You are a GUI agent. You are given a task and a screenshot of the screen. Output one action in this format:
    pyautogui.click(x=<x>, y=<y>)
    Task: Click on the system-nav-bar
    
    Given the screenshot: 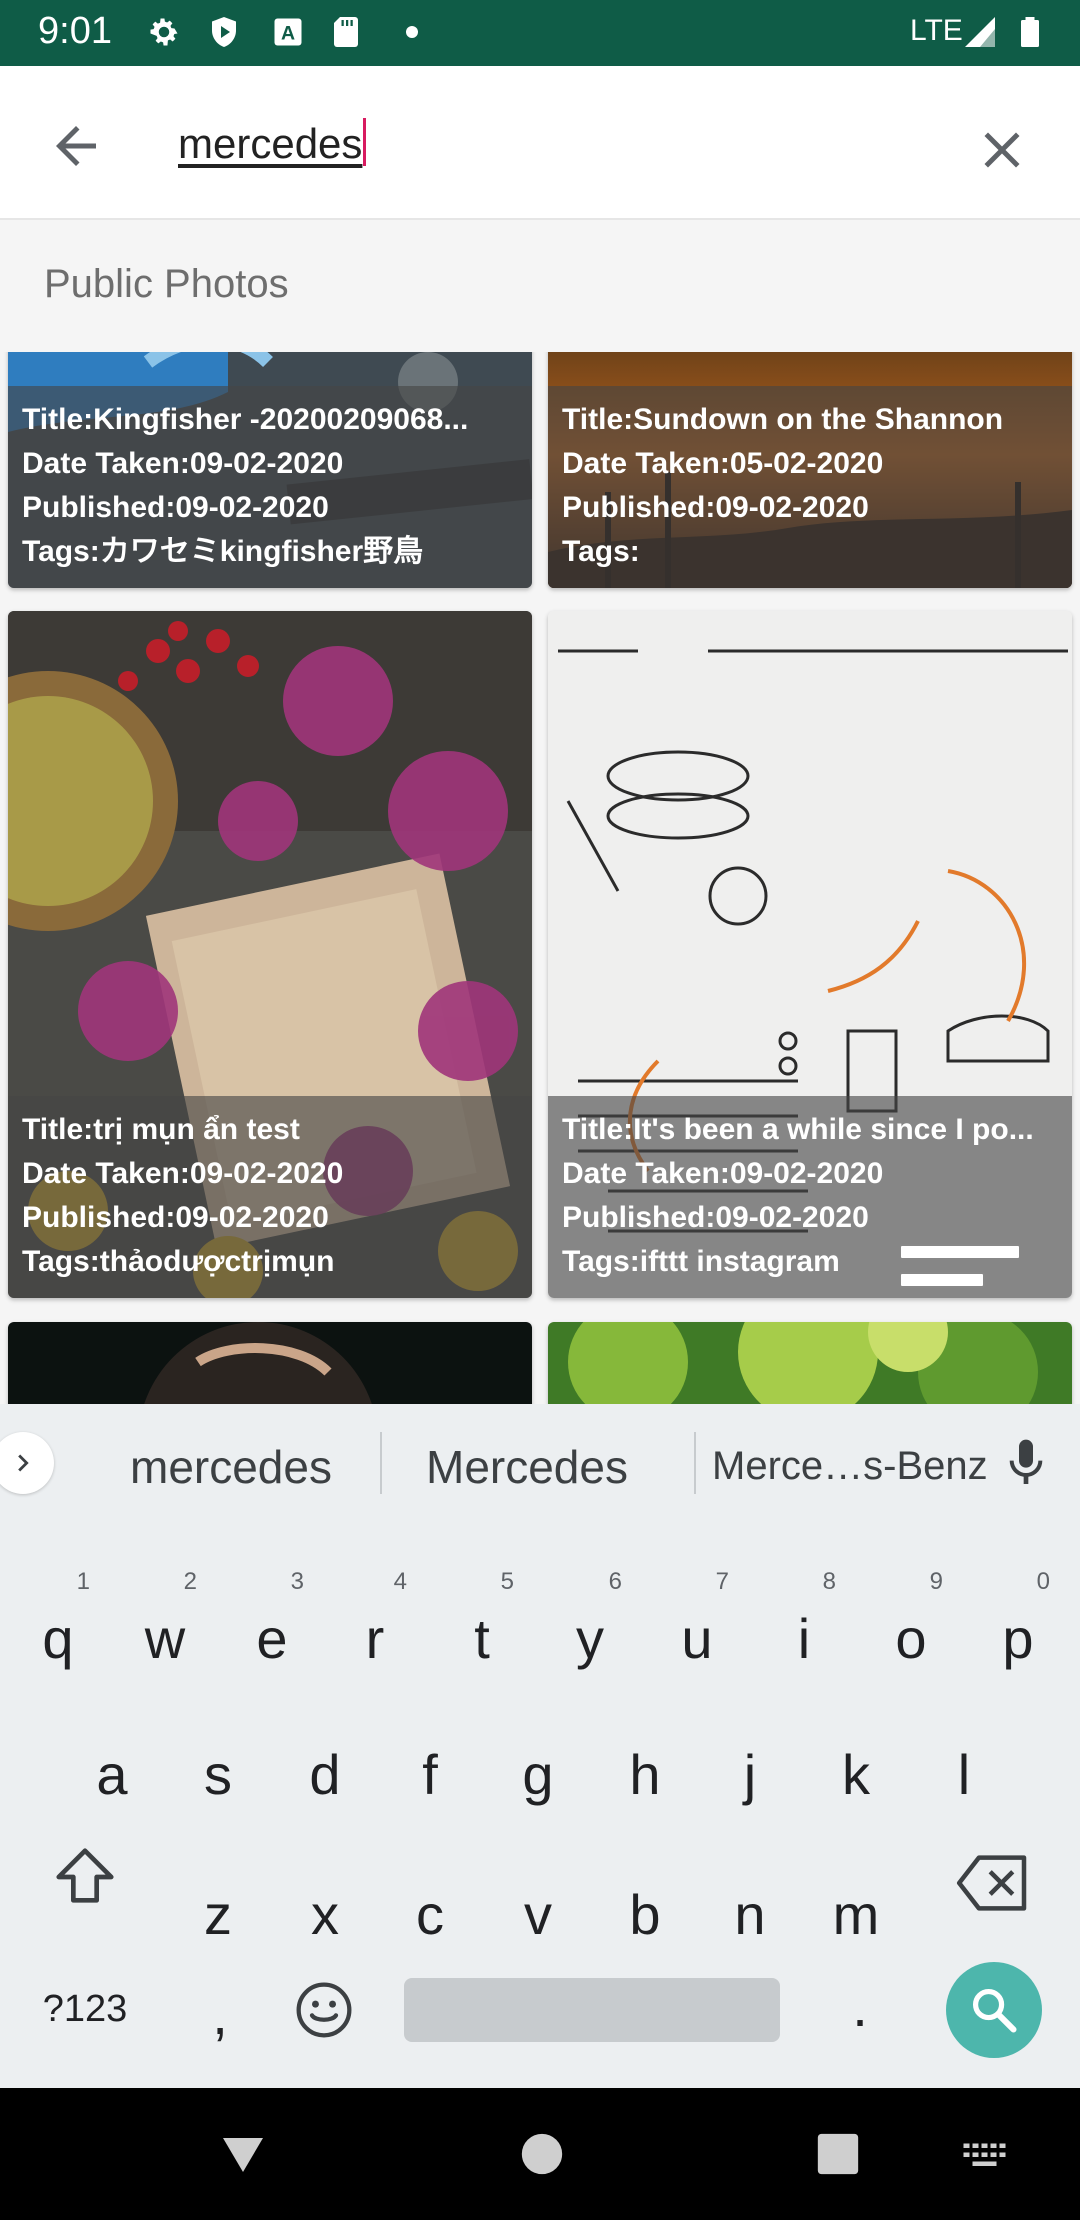 What is the action you would take?
    pyautogui.click(x=540, y=2154)
    